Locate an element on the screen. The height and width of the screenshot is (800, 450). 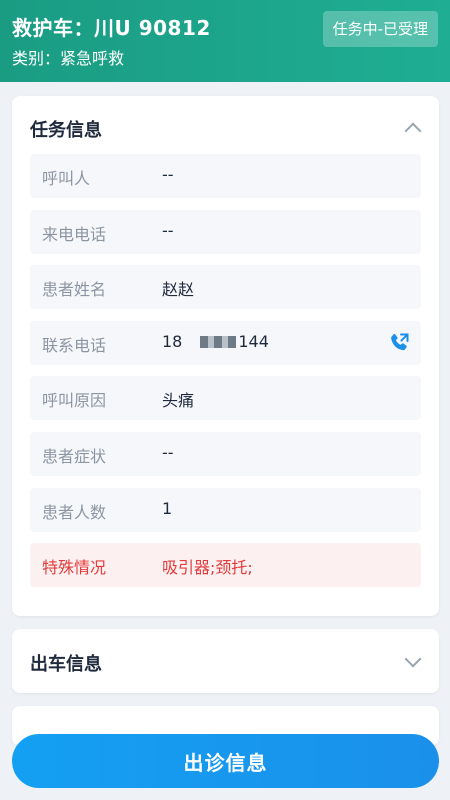
row-label: 呼叫原因 is located at coordinates (74, 401).